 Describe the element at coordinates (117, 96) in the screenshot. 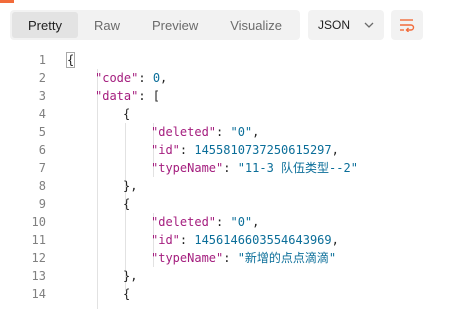

I see `json-key: "data"` at that location.